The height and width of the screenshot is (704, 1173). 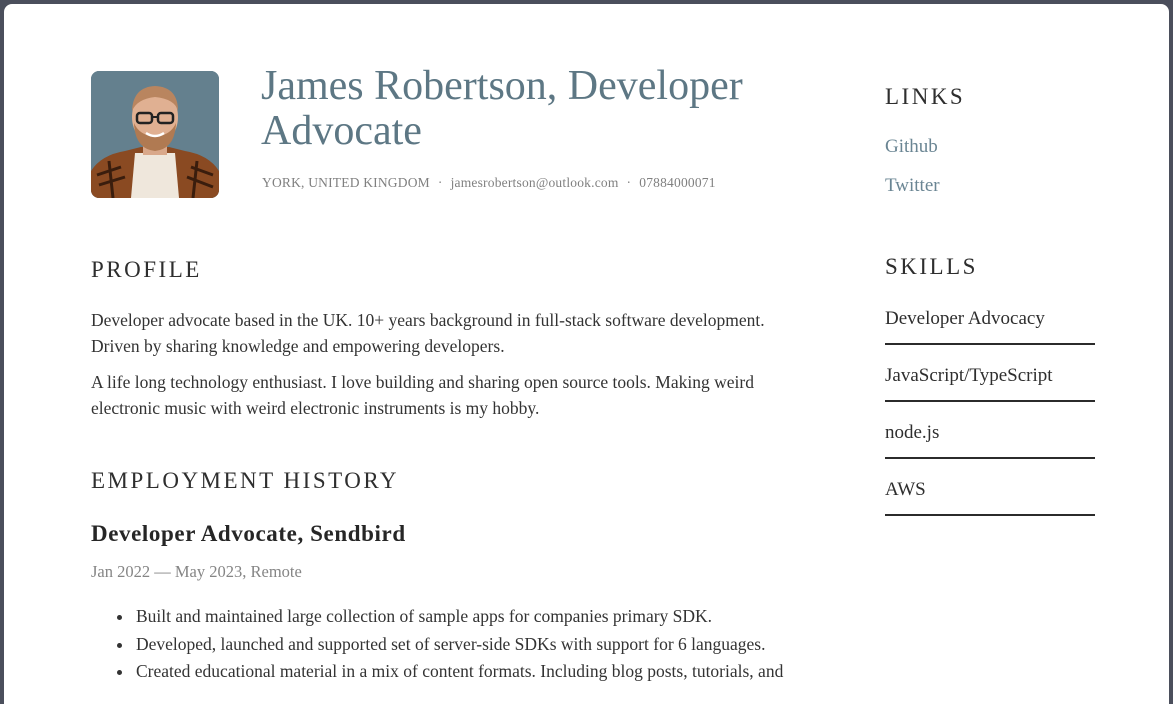 What do you see at coordinates (196, 571) in the screenshot?
I see `job-dates-location: Jan 2022 — May 2023, Remote` at bounding box center [196, 571].